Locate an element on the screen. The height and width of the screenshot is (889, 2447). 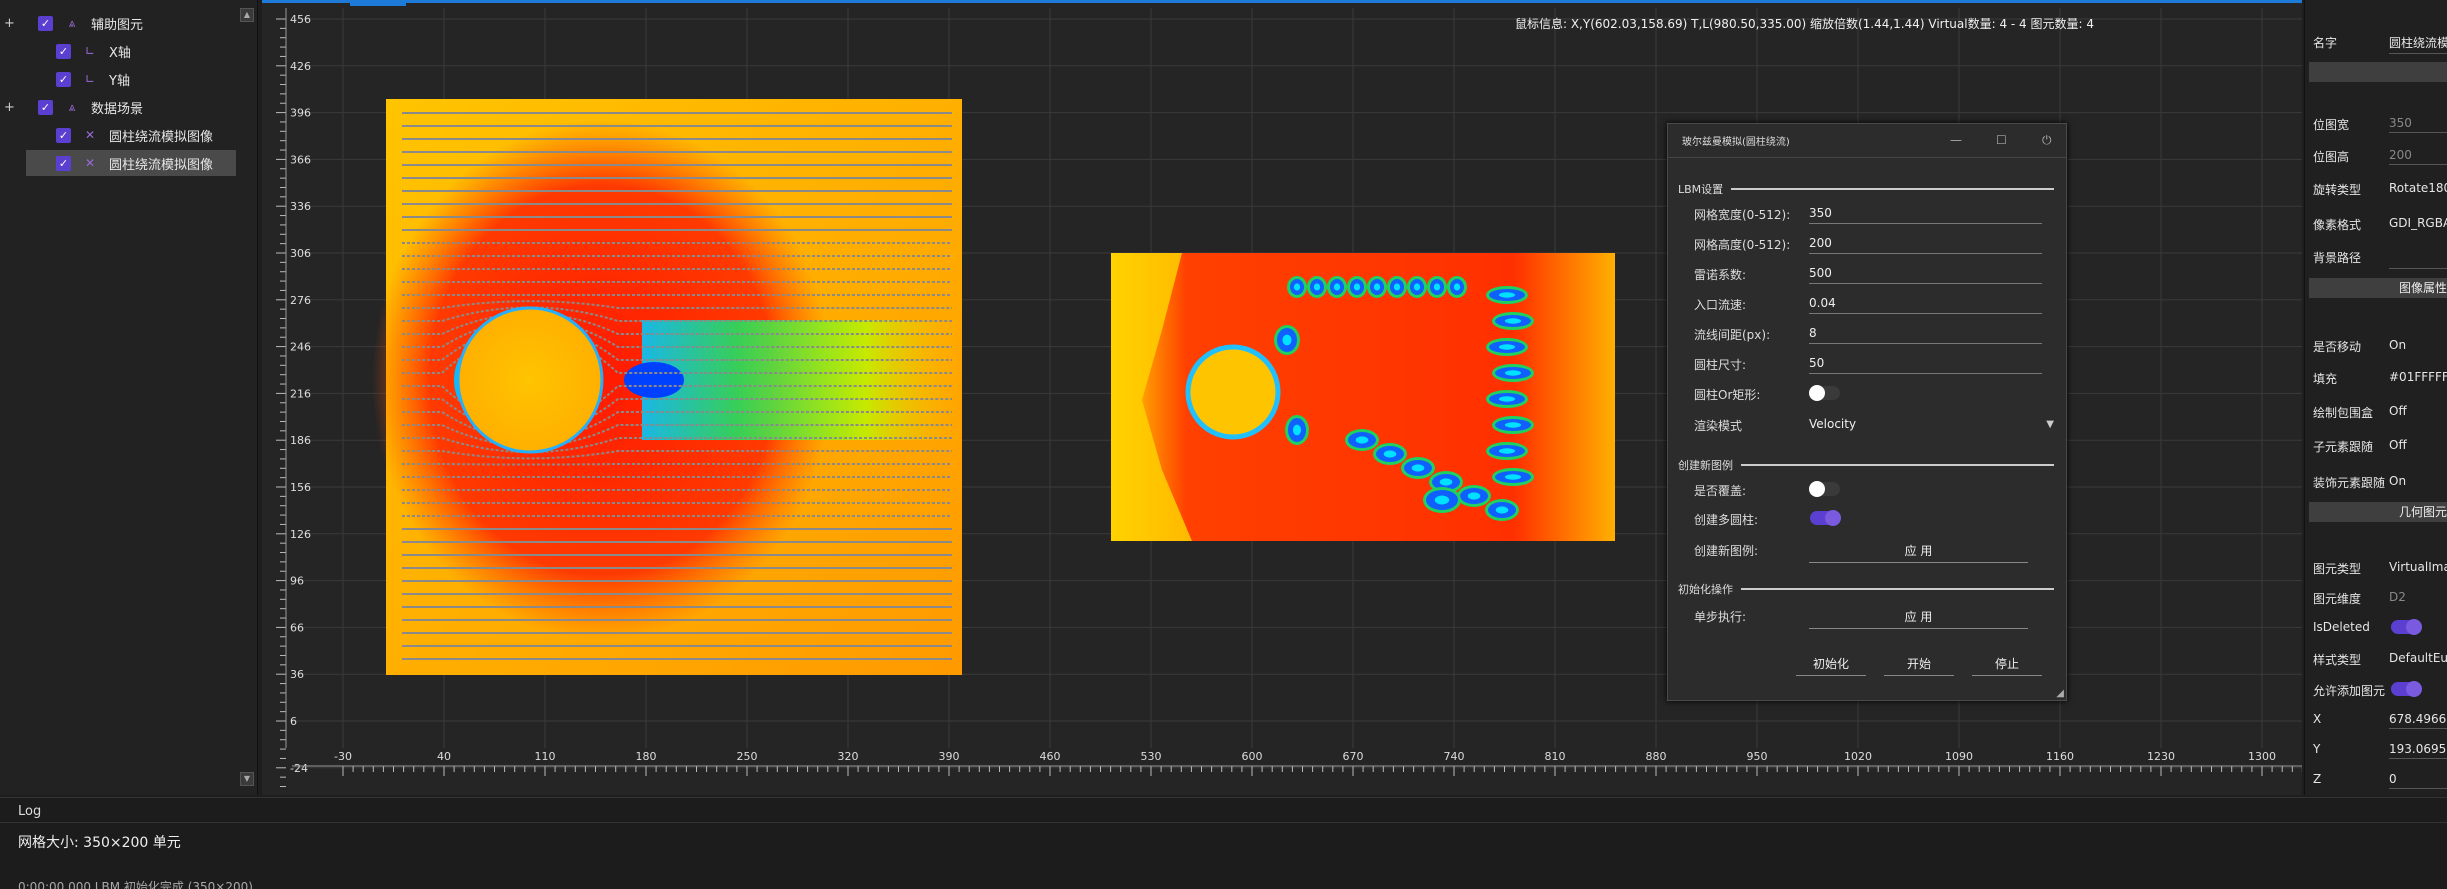
movable-select: On is located at coordinates (2418, 346).